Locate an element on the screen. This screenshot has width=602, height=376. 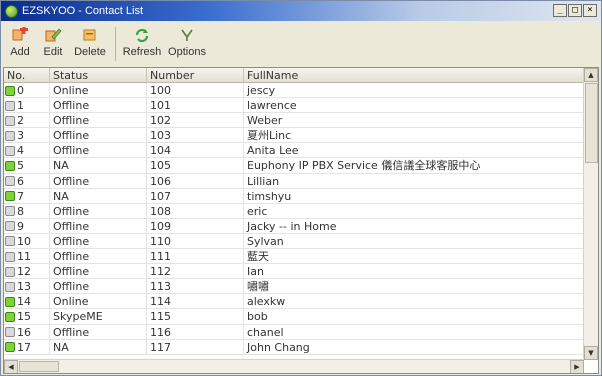
column-header-status: Status is located at coordinates (98, 75).